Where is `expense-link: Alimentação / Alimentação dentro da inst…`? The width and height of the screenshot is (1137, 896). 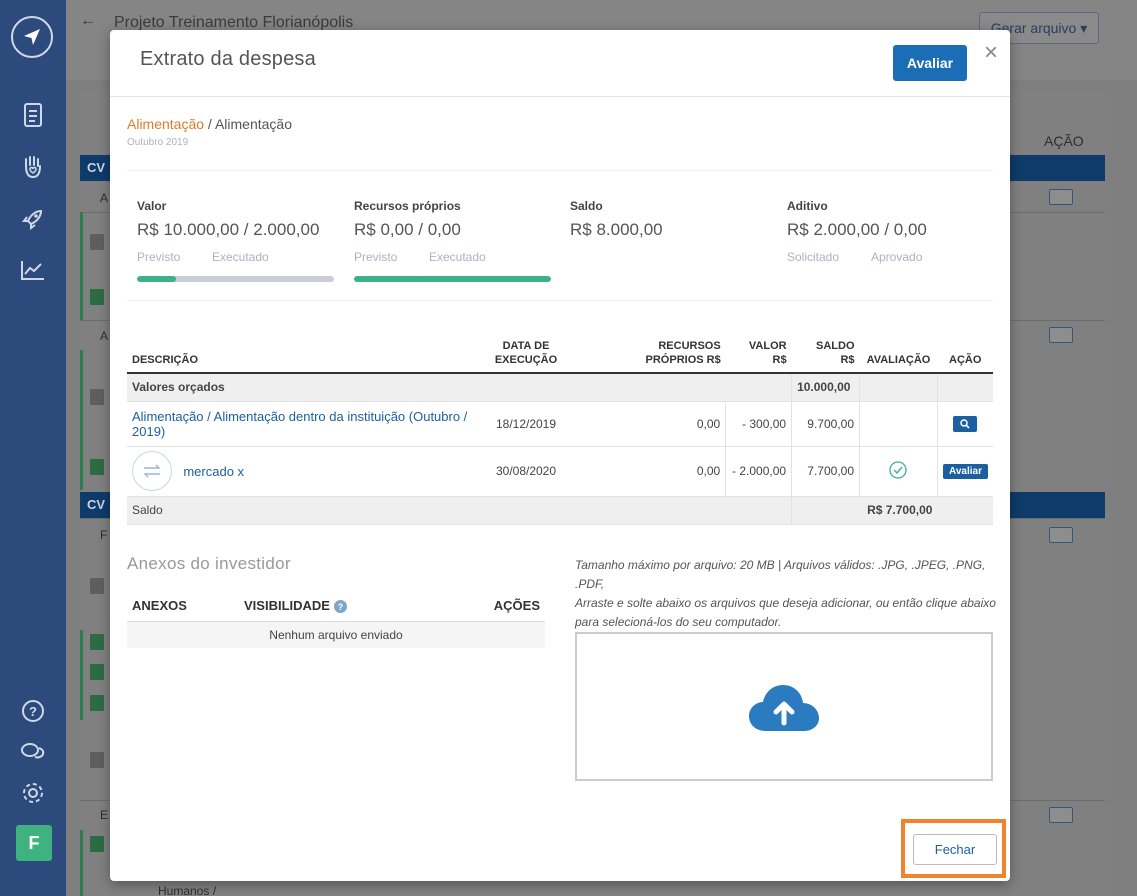
expense-link: Alimentação / Alimentação dentro da inst… is located at coordinates (299, 424).